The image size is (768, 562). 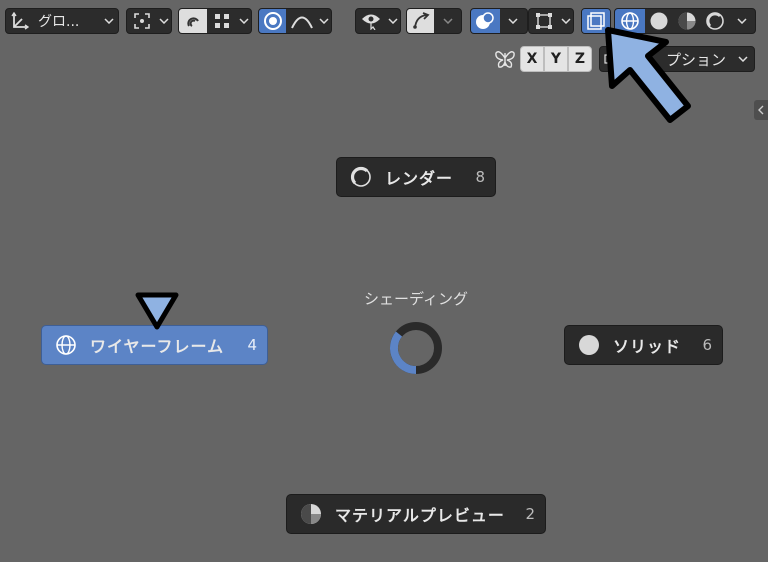 I want to click on pie-item-solid: ソリッド 6, so click(x=643, y=345).